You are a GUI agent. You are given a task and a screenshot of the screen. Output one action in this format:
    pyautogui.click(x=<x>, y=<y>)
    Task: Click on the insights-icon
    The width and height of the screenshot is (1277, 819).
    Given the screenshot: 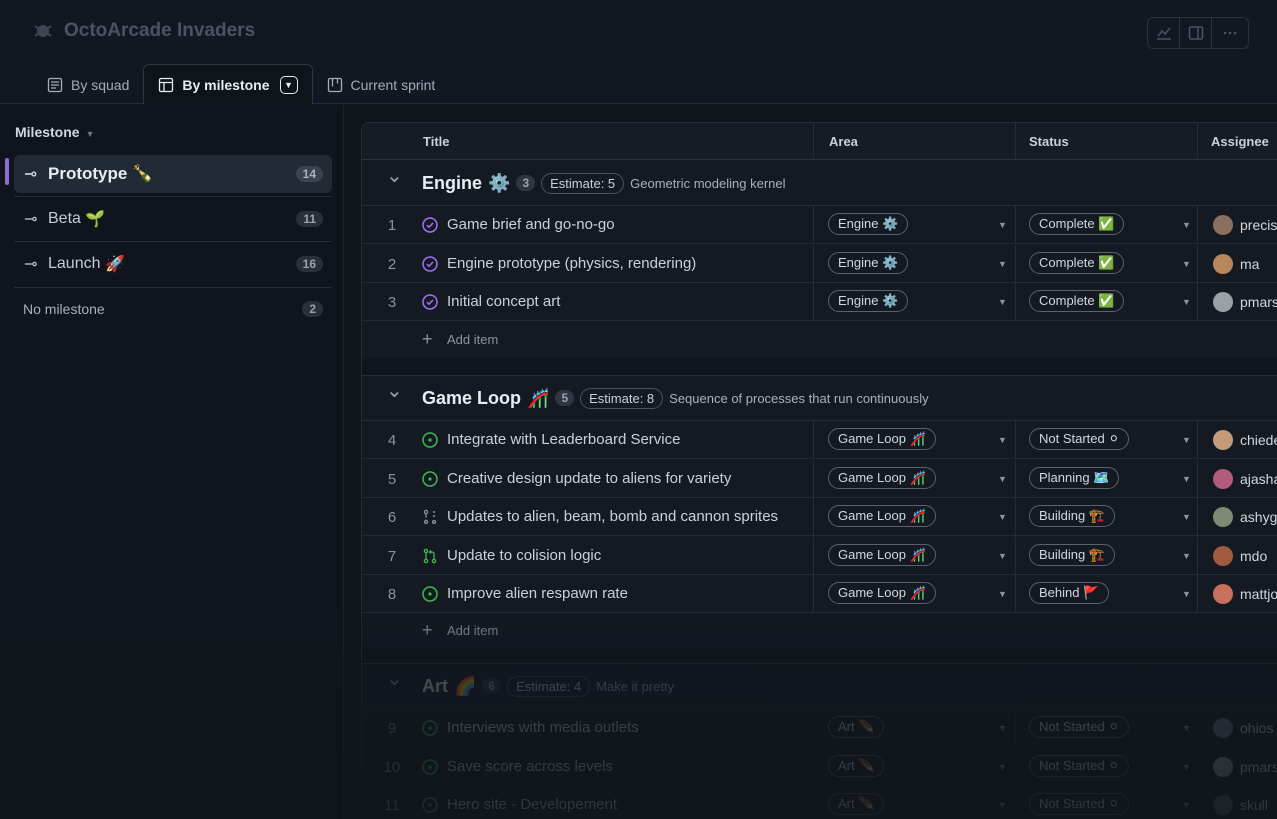 What is the action you would take?
    pyautogui.click(x=1164, y=33)
    